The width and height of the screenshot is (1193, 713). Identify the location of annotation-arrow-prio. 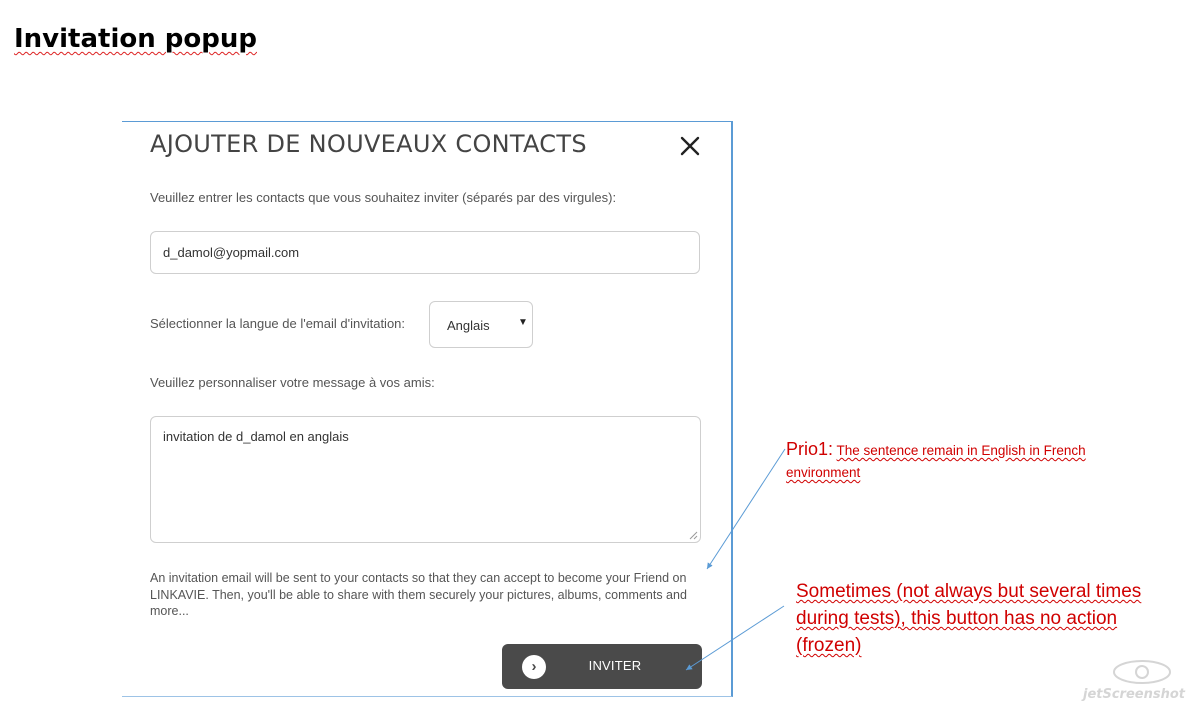
(746, 509).